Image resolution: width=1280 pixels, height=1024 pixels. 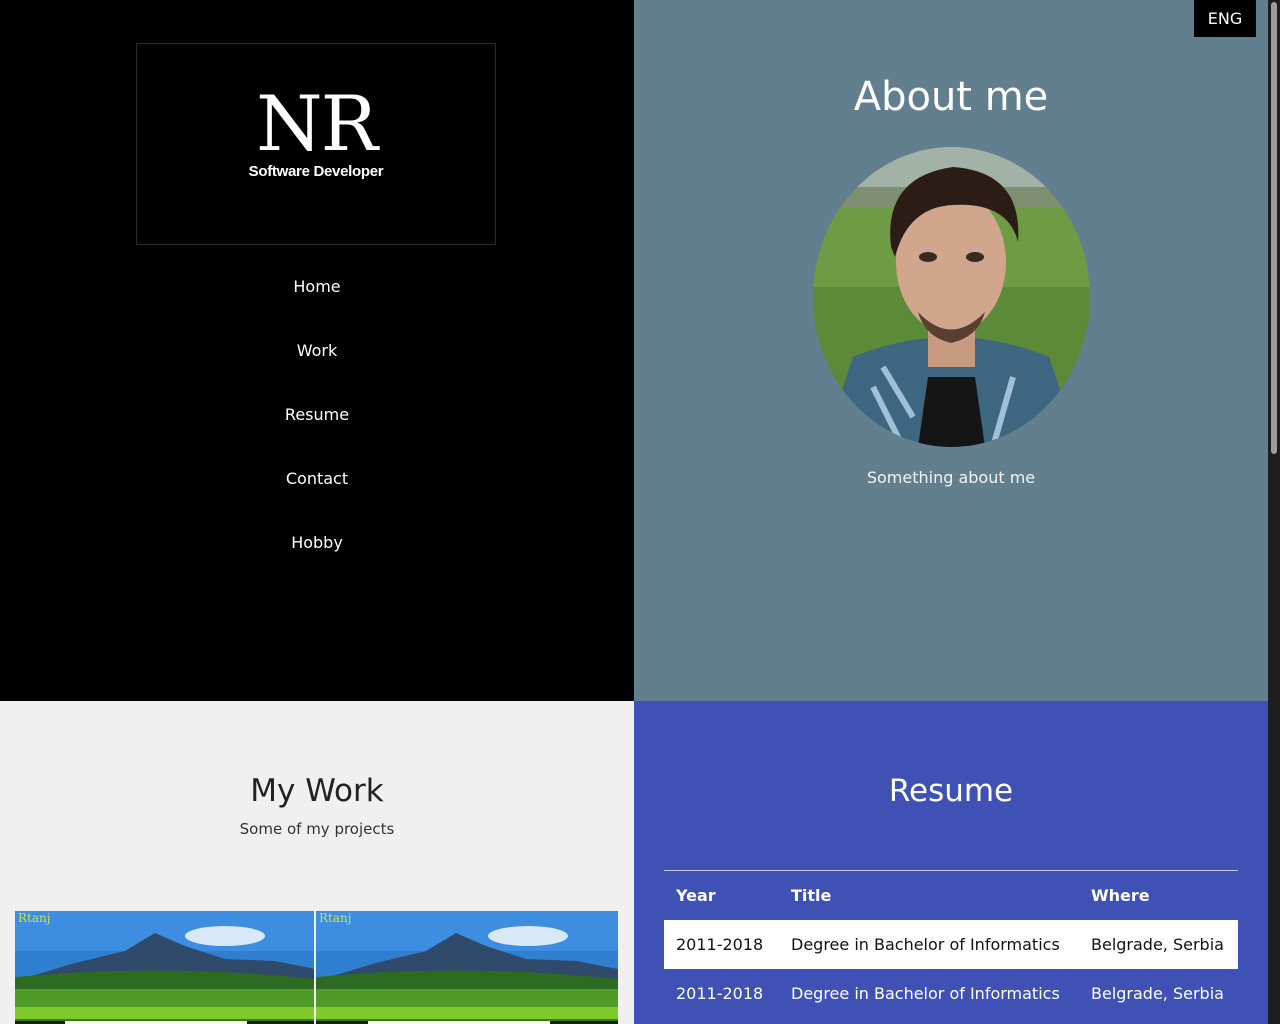 What do you see at coordinates (317, 302) in the screenshot?
I see `nav-item-home: Home` at bounding box center [317, 302].